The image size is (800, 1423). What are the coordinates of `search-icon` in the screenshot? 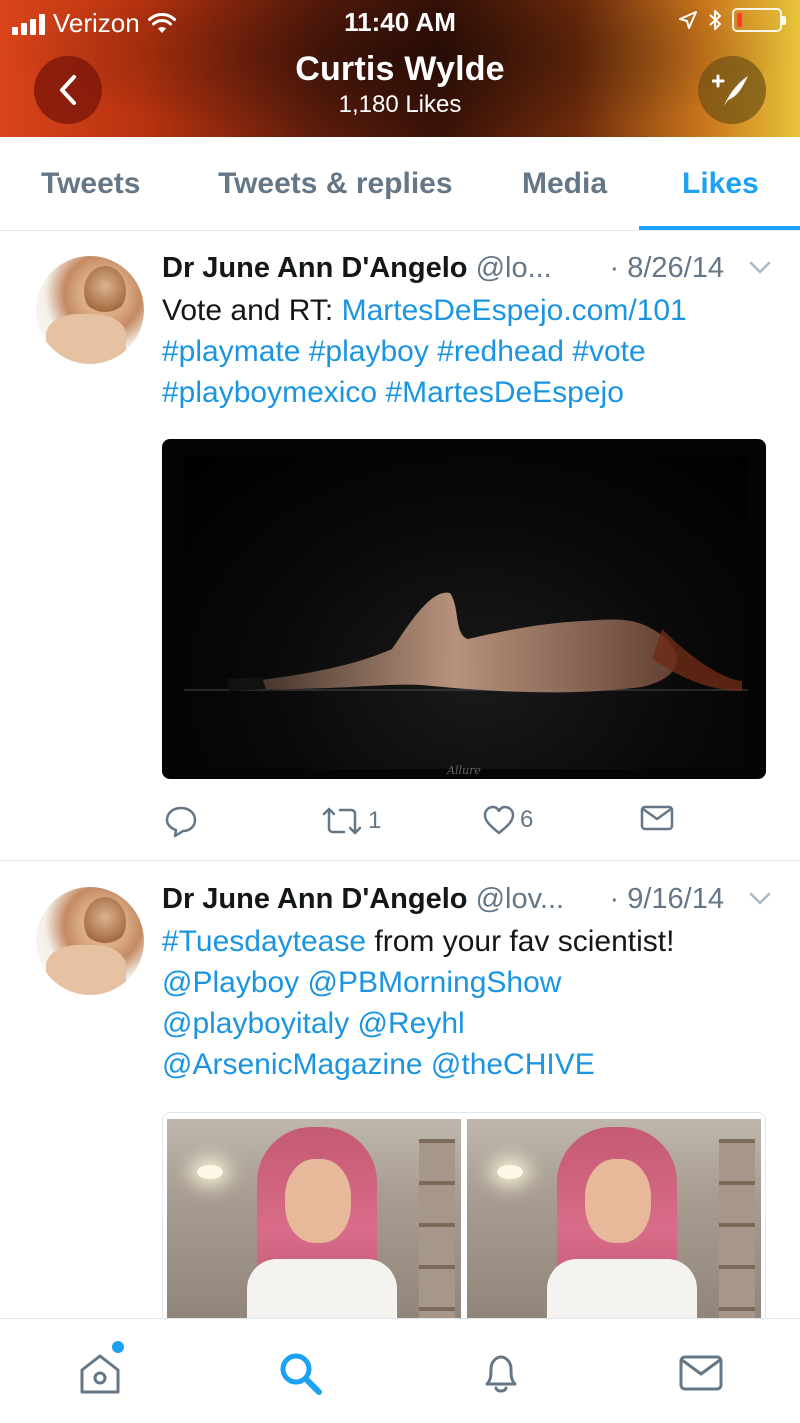 It's located at (301, 1374).